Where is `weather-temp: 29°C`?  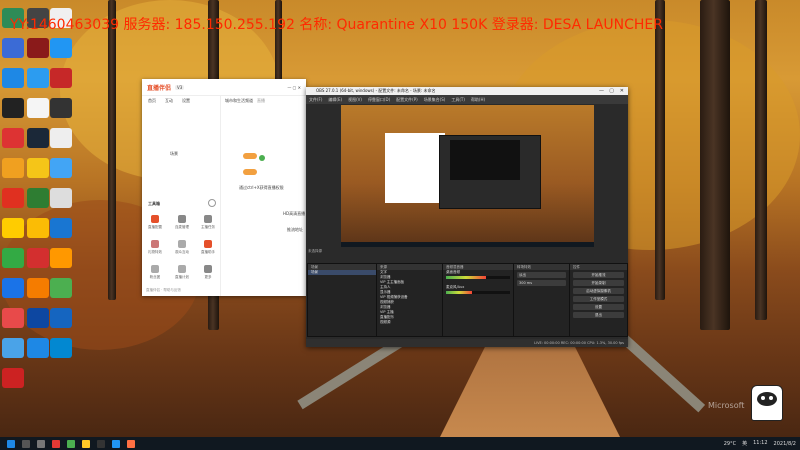
weather-temp: 29°C is located at coordinates (730, 444).